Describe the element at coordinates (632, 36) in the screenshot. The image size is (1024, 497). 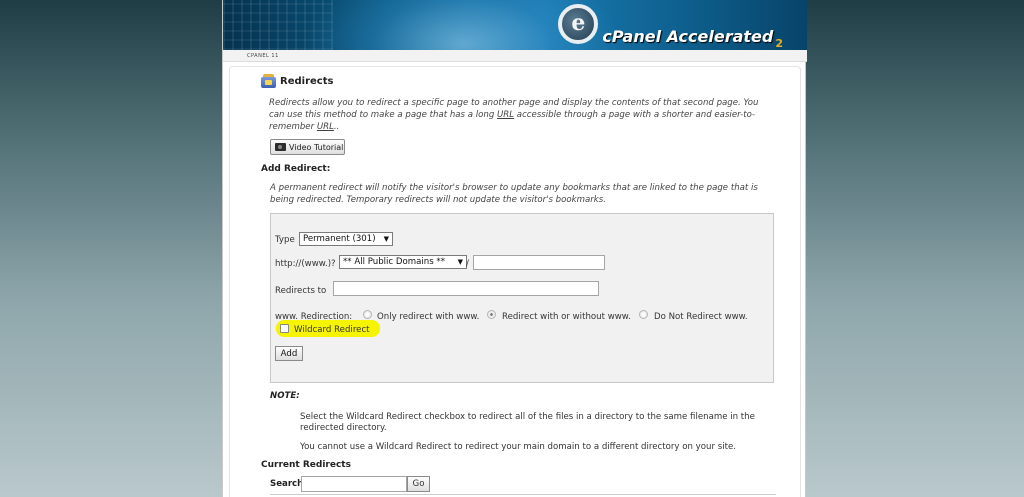
I see `brand-prefix: cPanel` at that location.